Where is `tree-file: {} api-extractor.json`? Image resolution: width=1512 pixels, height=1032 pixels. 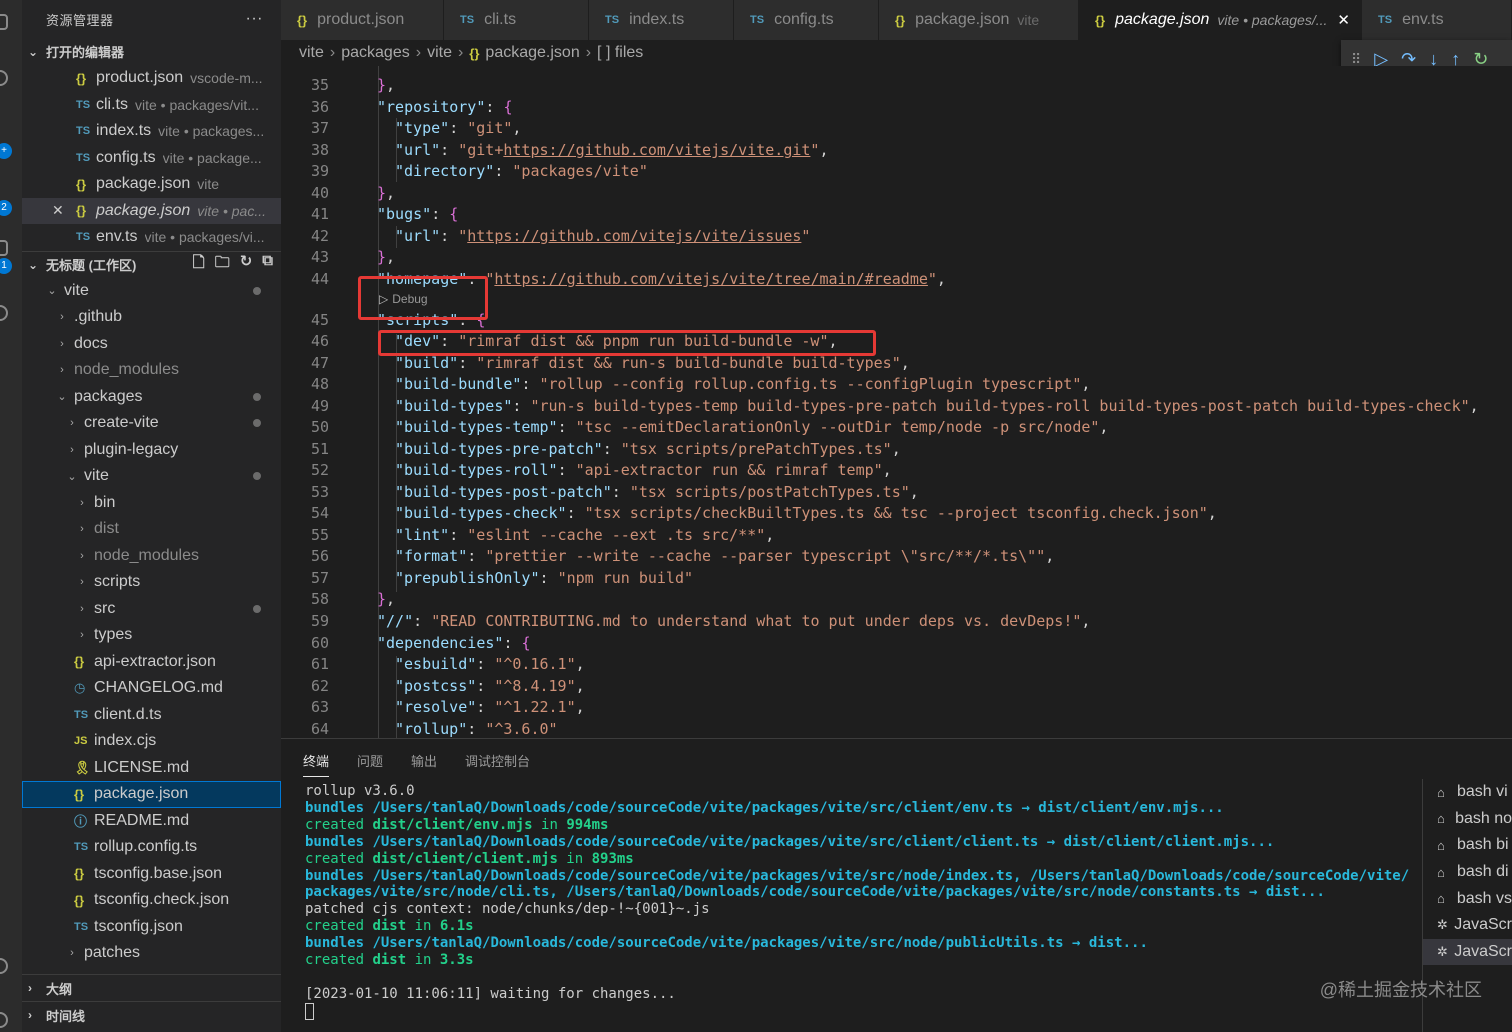
tree-file: {} api-extractor.json is located at coordinates (151, 662).